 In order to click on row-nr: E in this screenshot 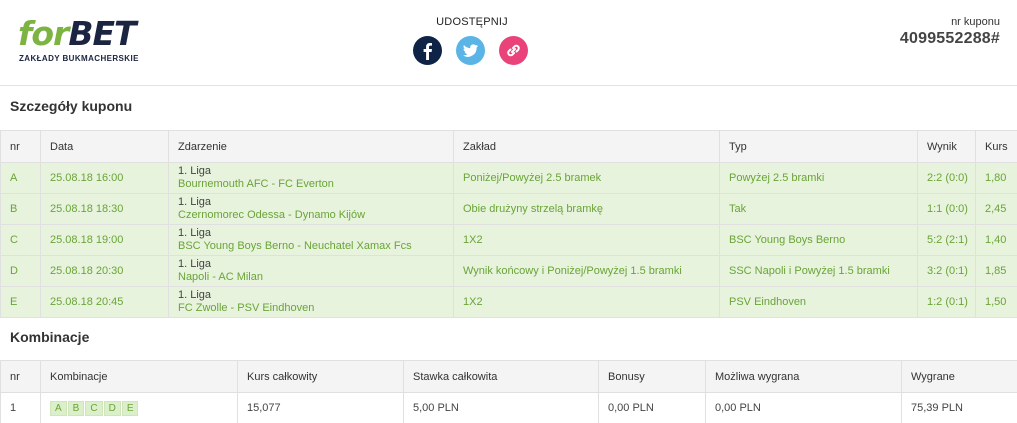, I will do `click(20, 302)`.